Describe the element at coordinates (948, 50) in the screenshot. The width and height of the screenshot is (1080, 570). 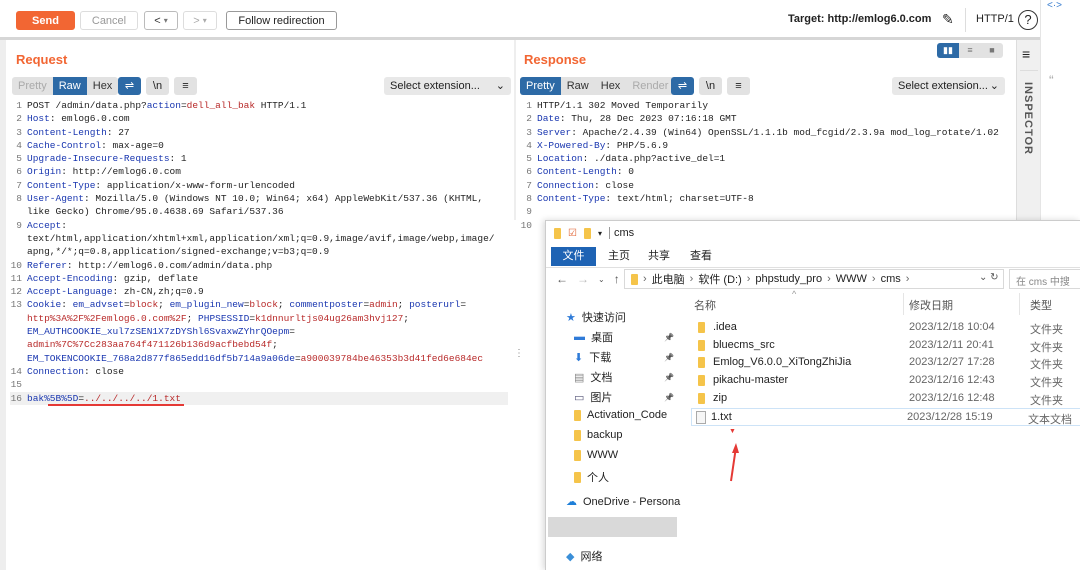
I see `split-horizontal-icon: ▮▮` at that location.